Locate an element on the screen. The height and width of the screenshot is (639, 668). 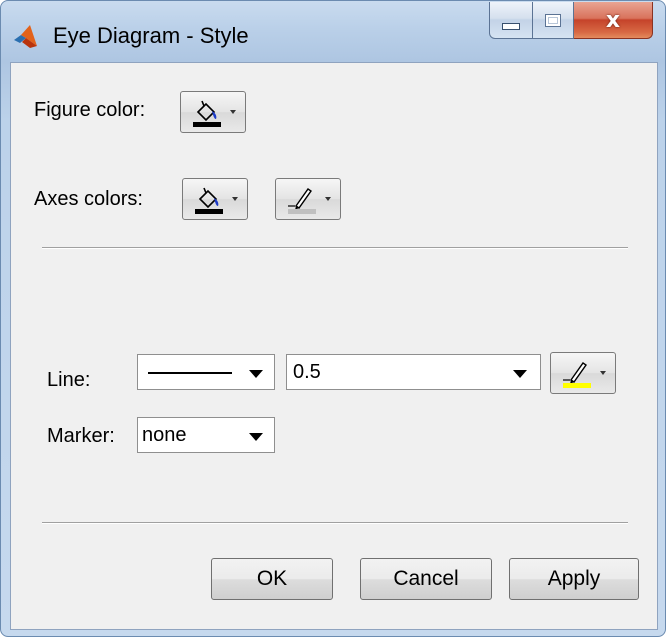
figure-color-button is located at coordinates (213, 112).